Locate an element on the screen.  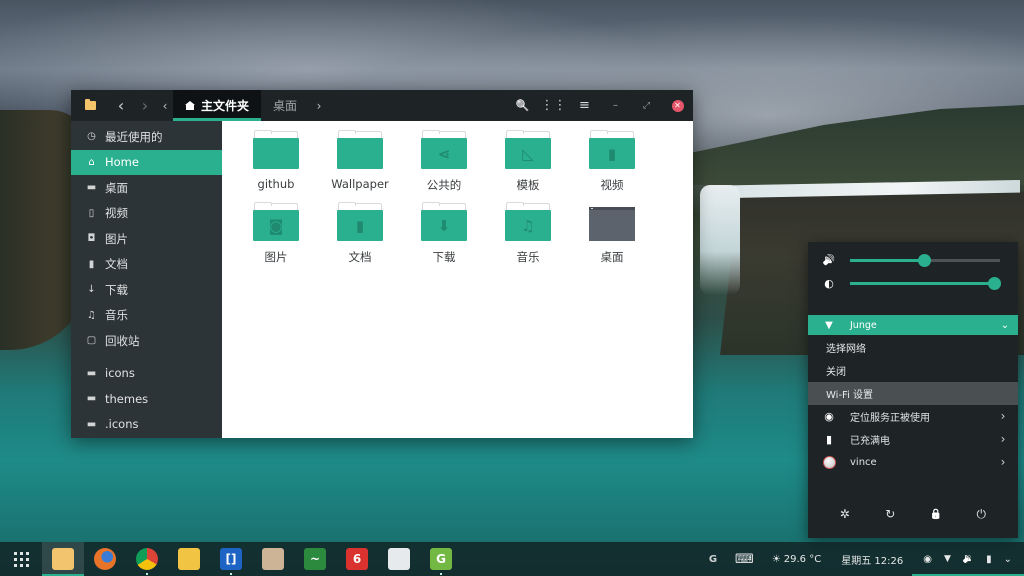
sidebar-item-recent: ◷ 最近使用的 is located at coordinates (146, 137).